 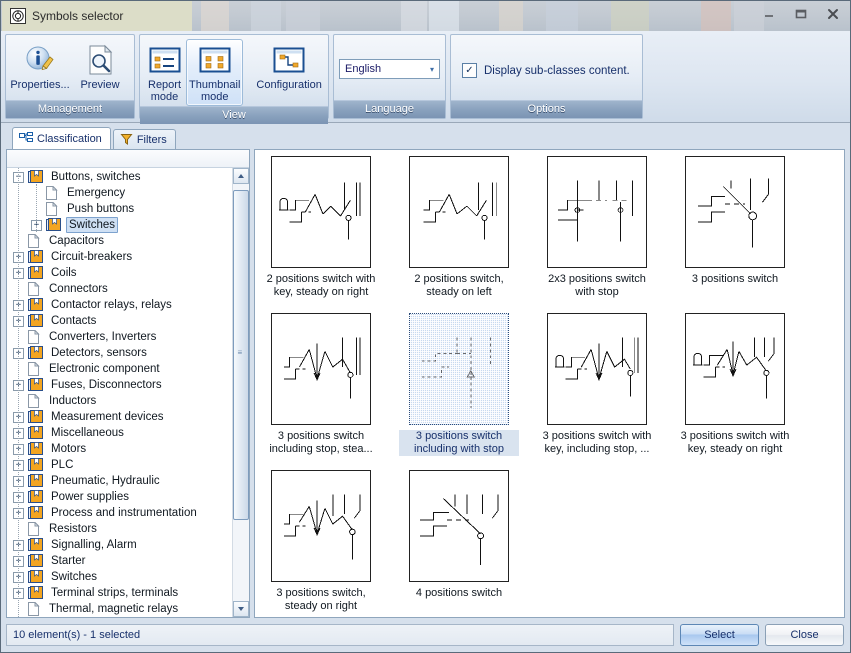 I want to click on tree-item: Emergency, so click(x=119, y=193).